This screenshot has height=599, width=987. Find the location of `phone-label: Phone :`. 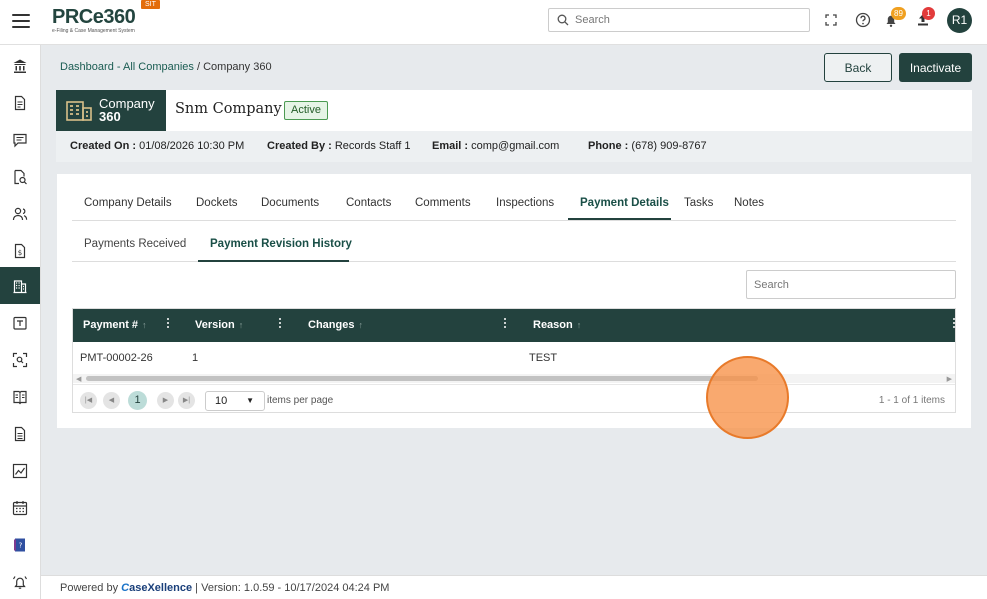

phone-label: Phone : is located at coordinates (608, 146).